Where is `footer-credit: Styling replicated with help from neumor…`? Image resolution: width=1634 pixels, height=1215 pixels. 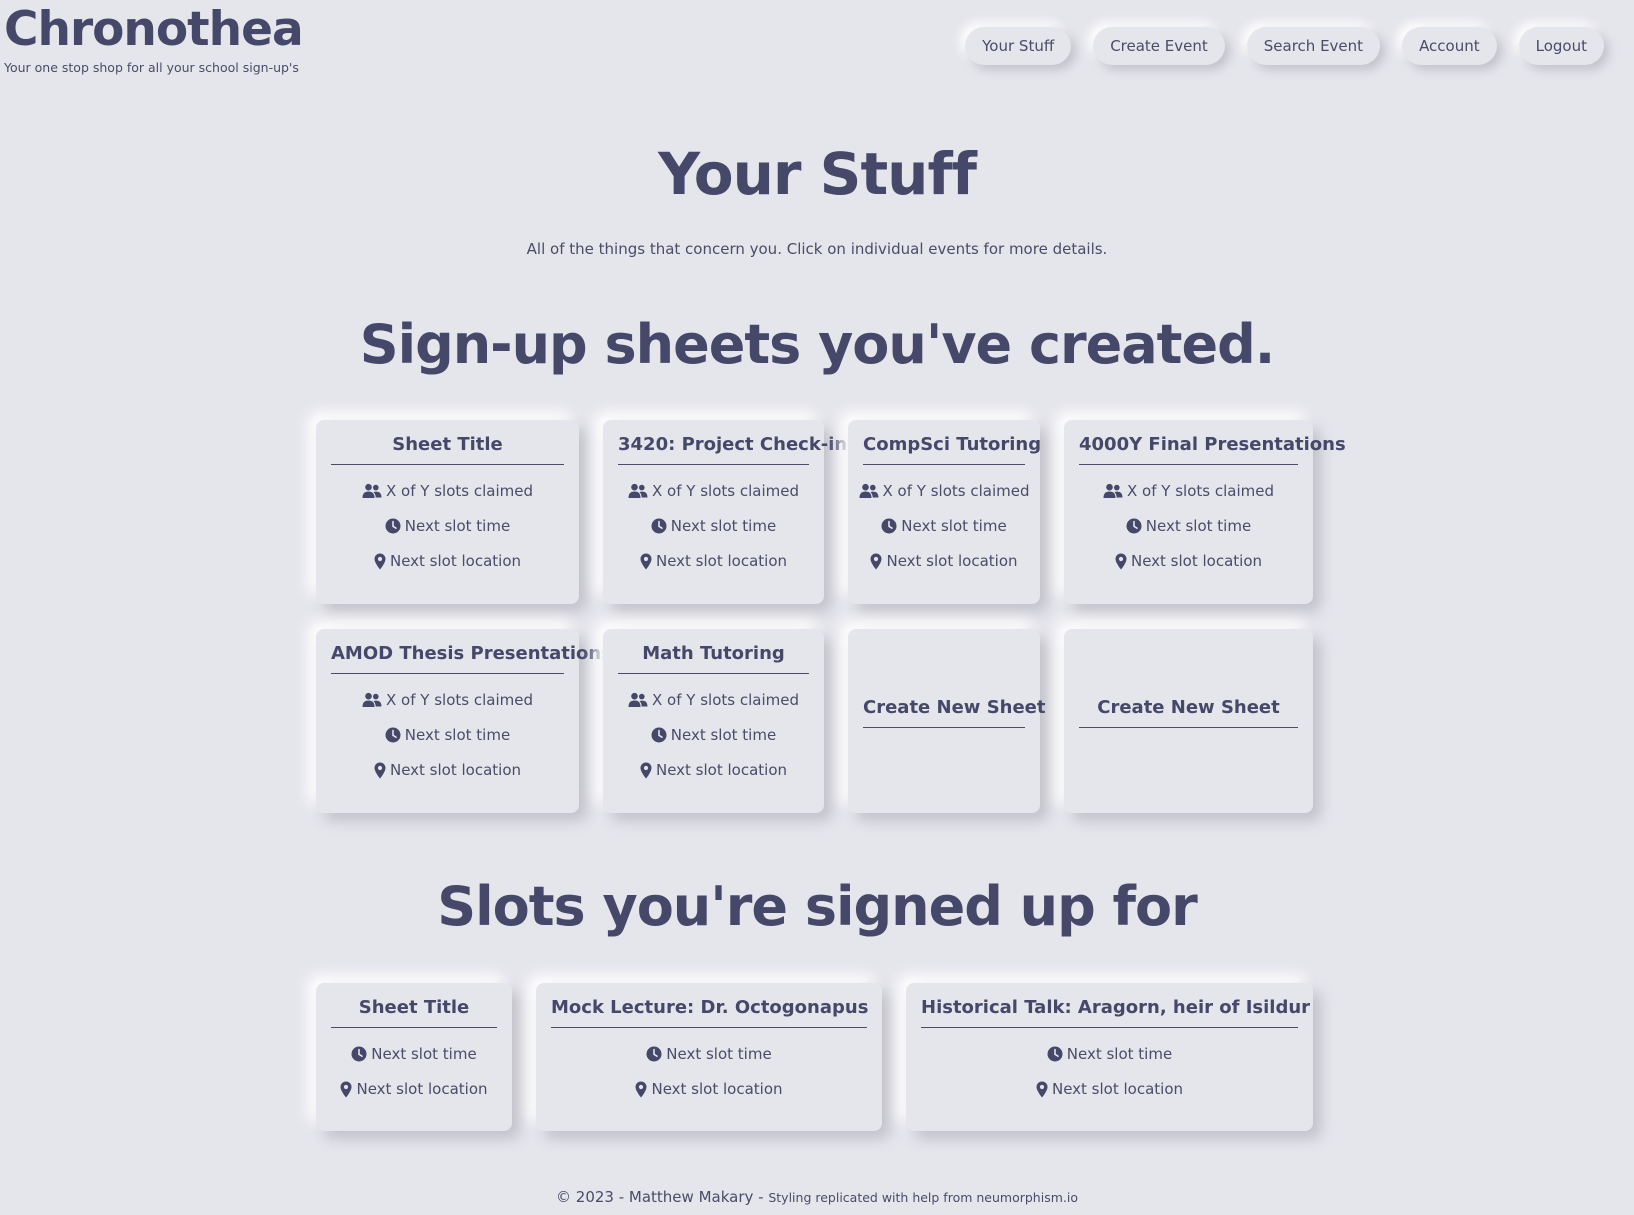
footer-credit: Styling replicated with help from neumor… is located at coordinates (923, 1197).